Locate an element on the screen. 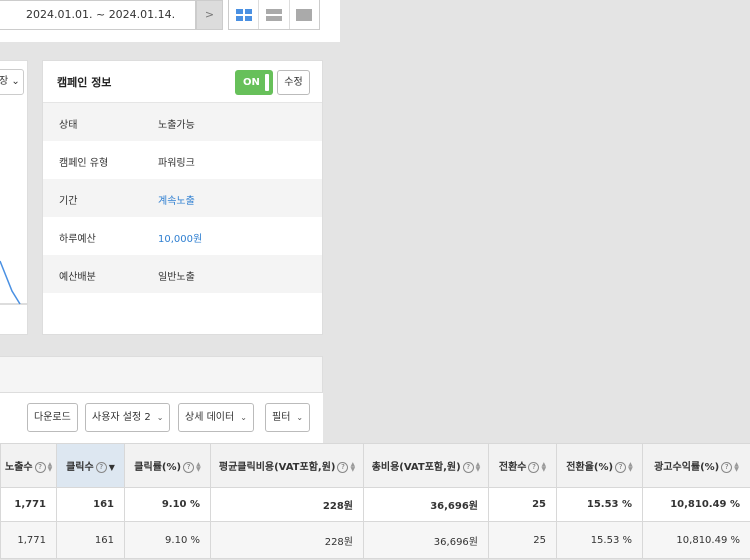 The image size is (750, 560). layout-split-icon is located at coordinates (243, 14).